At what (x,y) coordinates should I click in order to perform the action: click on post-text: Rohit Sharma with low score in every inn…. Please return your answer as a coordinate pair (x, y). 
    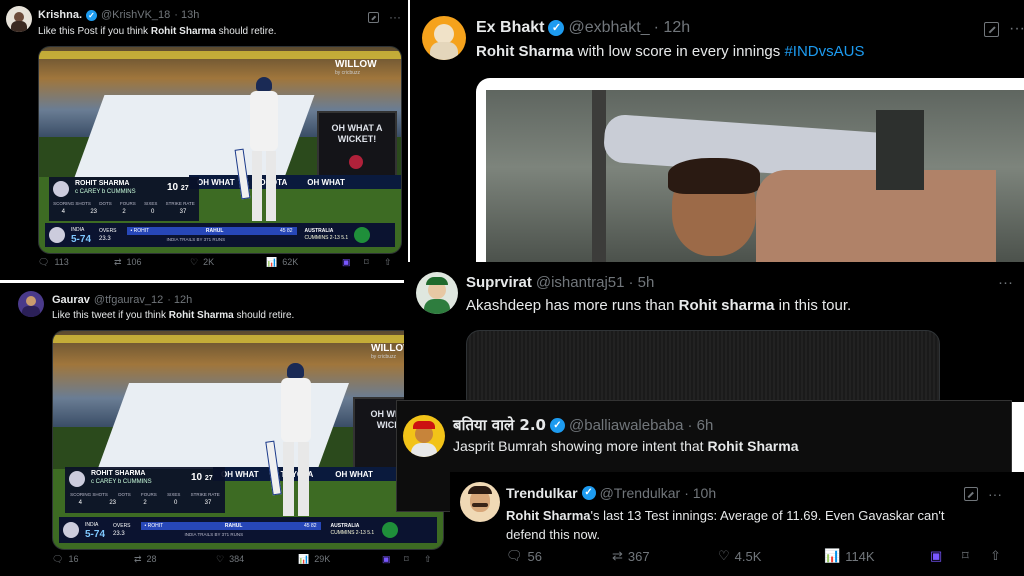
    Looking at the image, I should click on (670, 51).